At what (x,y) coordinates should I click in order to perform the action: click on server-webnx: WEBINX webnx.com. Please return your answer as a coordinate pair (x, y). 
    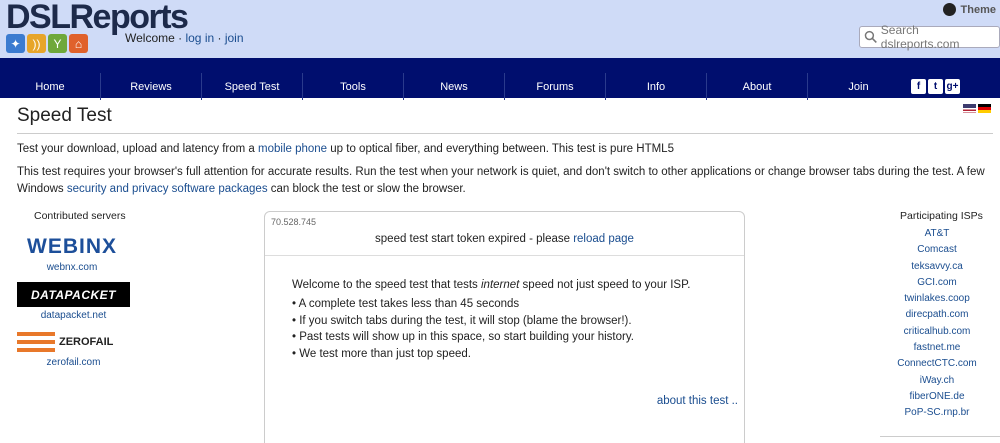
    Looking at the image, I should click on (72, 254).